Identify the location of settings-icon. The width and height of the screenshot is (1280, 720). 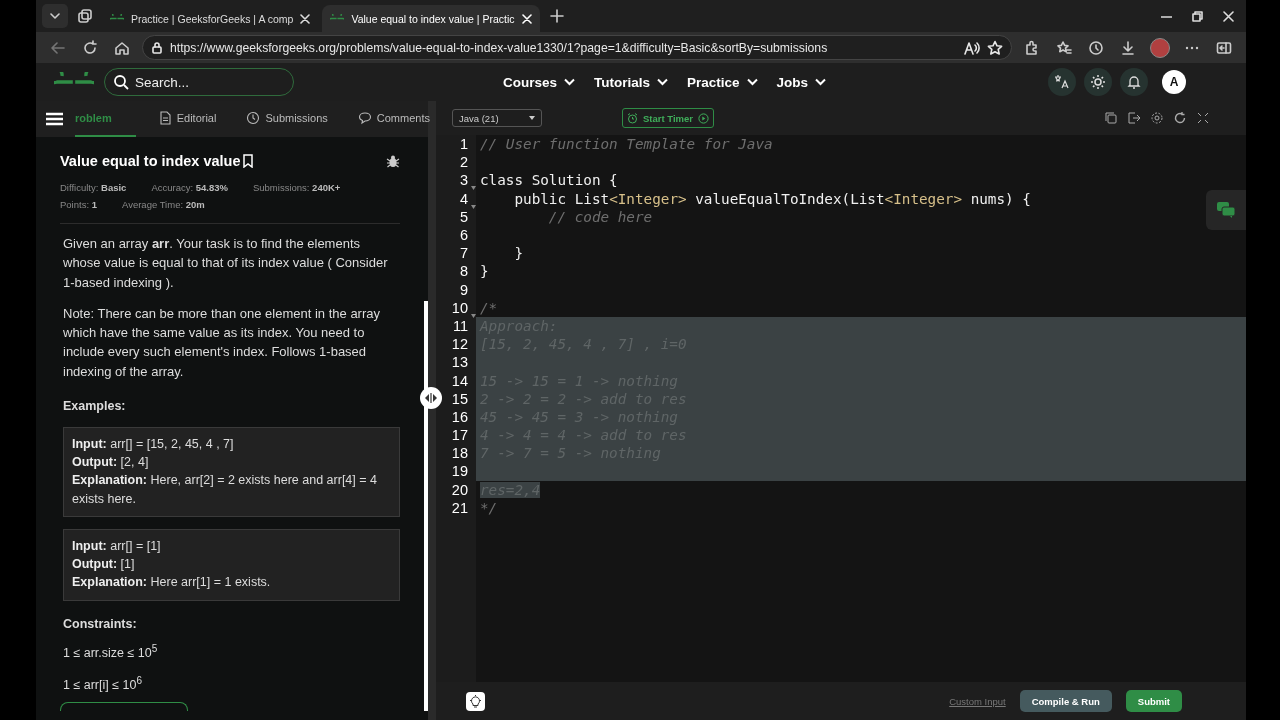
(1157, 118).